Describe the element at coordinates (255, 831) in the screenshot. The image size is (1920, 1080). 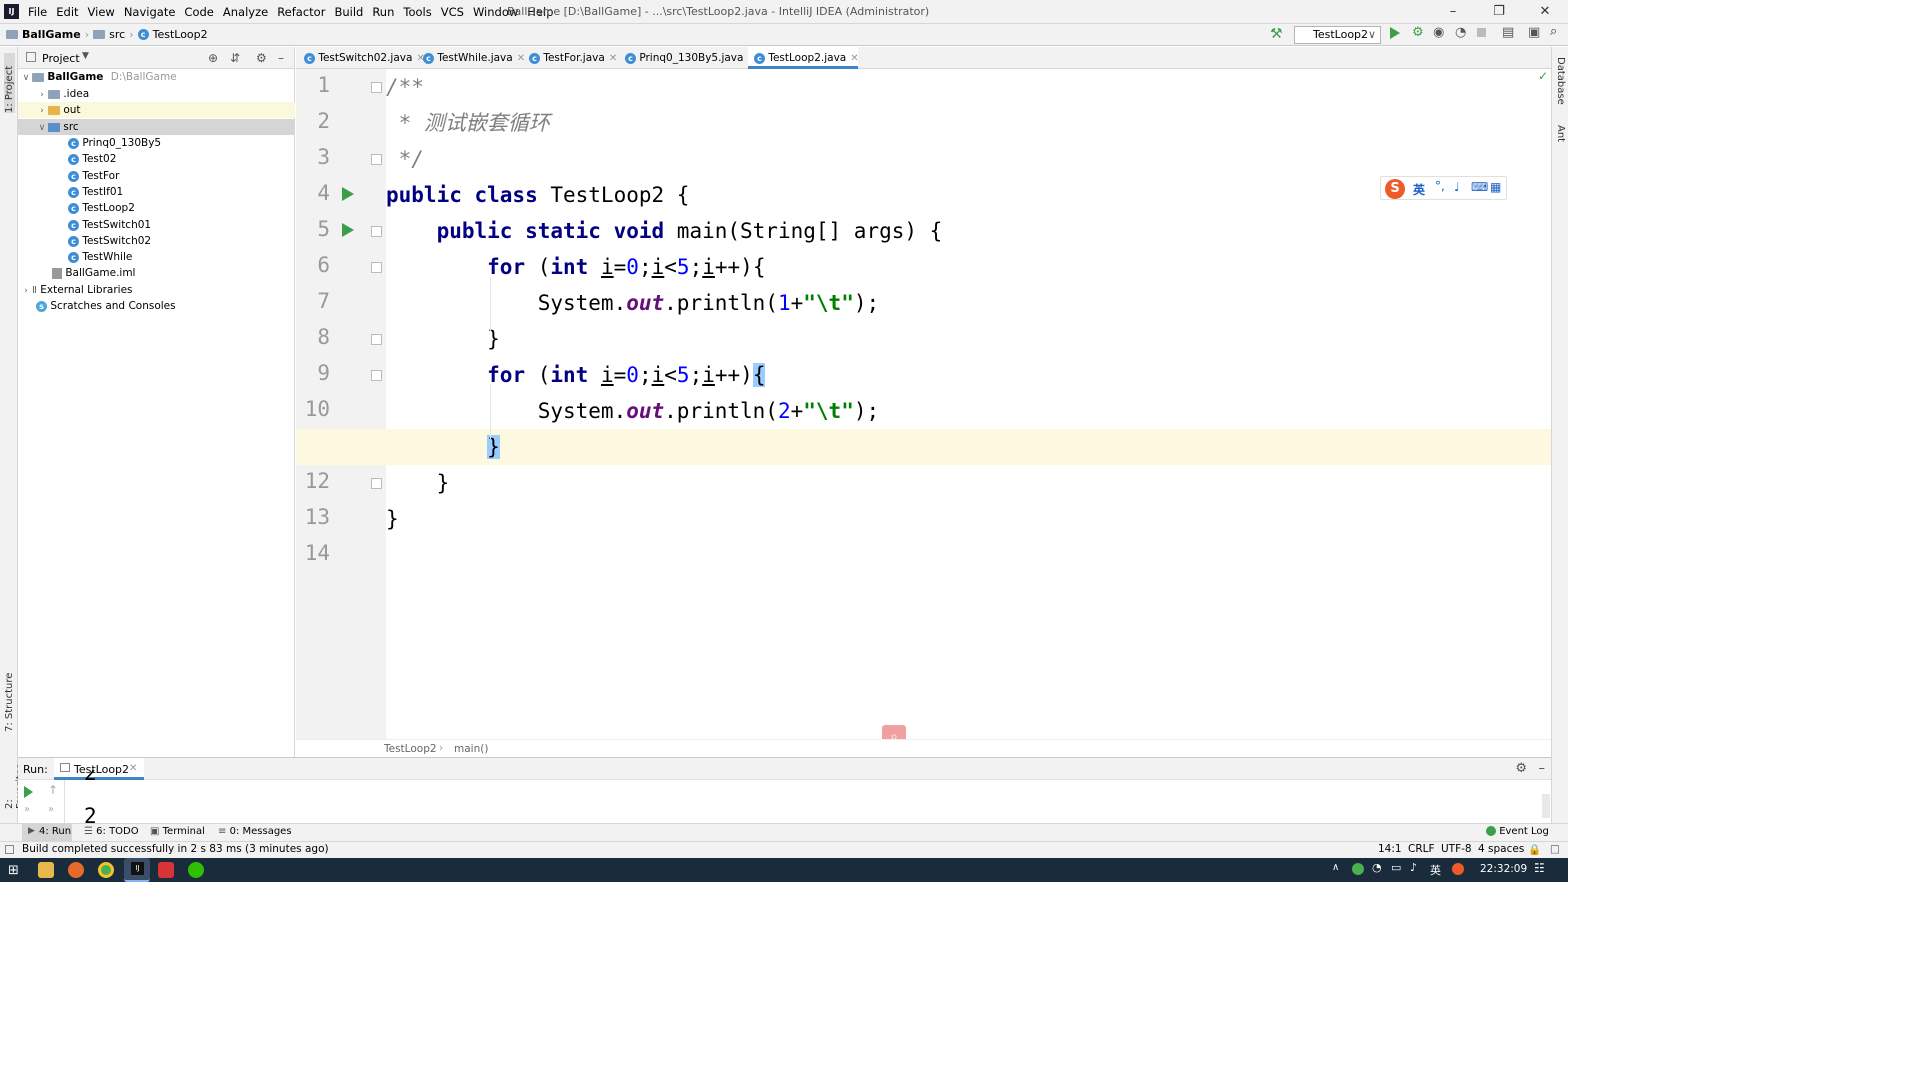
I see `tab-messages: ≡ 0: Messages` at that location.